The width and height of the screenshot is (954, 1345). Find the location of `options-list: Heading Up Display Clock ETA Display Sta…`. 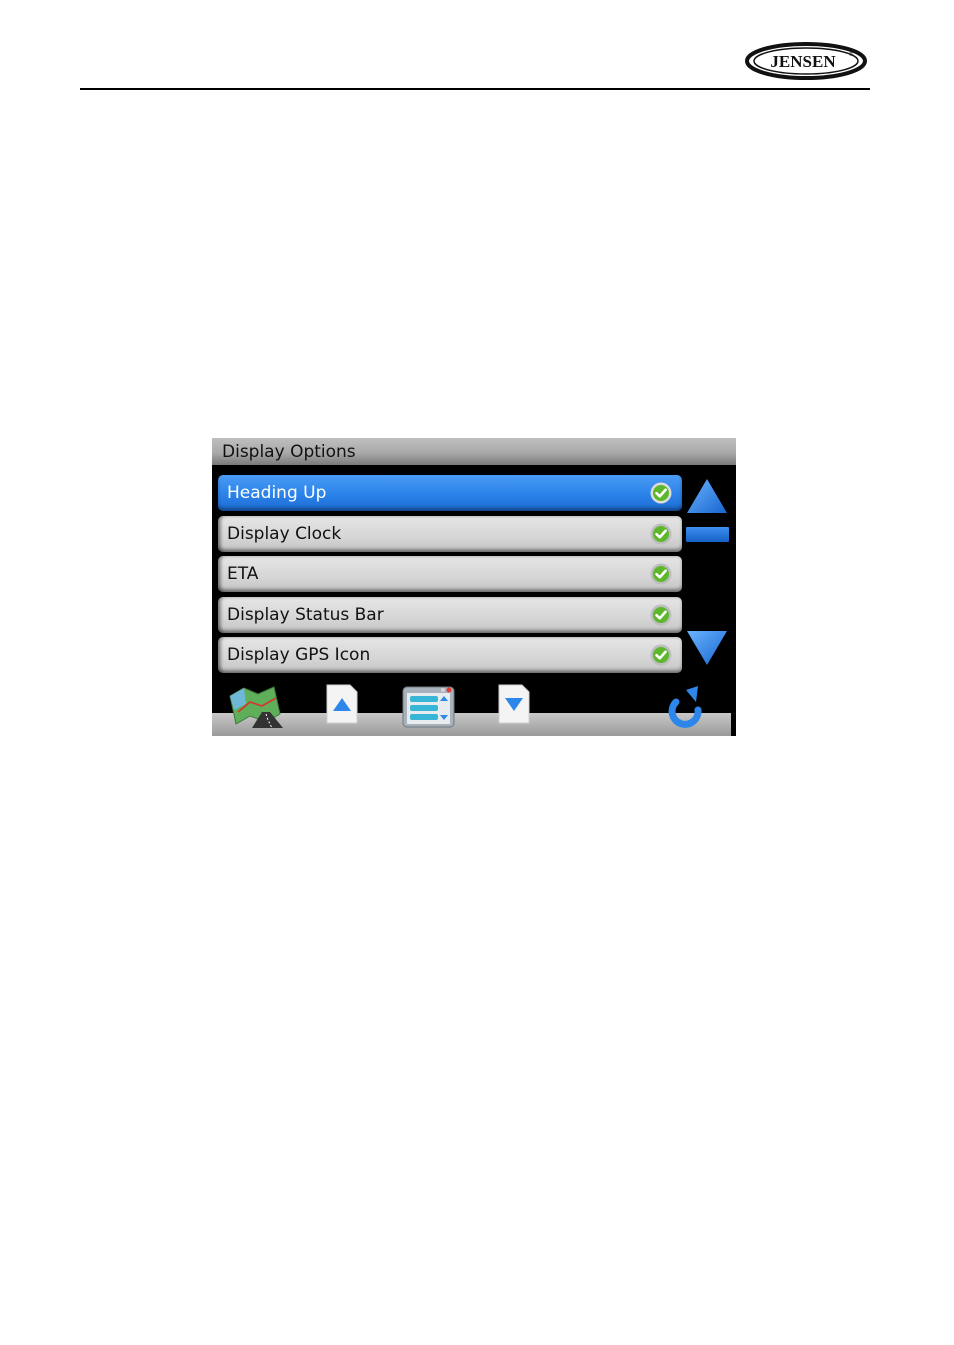

options-list: Heading Up Display Clock ETA Display Sta… is located at coordinates (450, 576).